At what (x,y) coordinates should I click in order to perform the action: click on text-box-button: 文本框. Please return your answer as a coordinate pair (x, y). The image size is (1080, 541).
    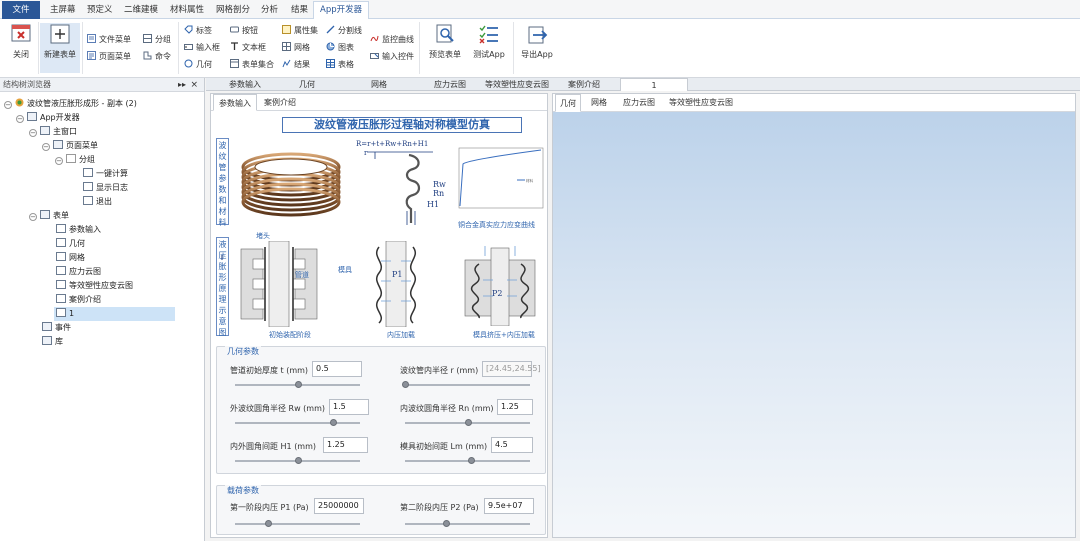
    Looking at the image, I should click on (248, 48).